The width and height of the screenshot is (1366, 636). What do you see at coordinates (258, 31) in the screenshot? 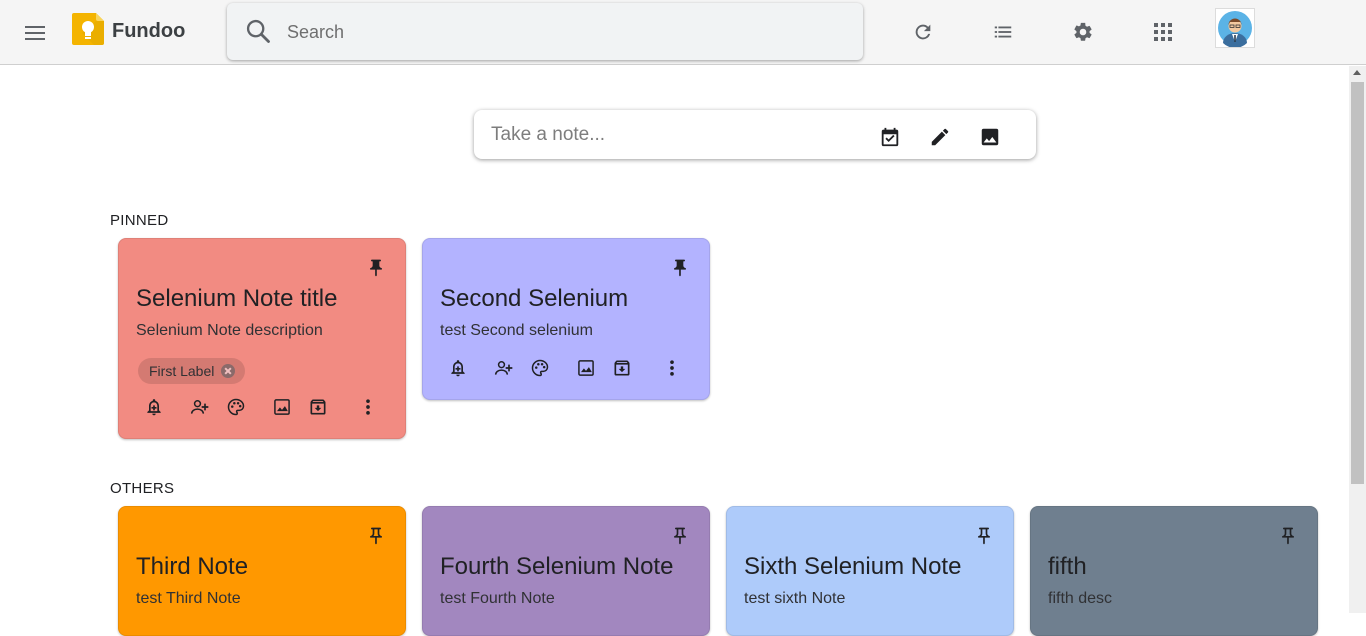
I see `search-icon` at bounding box center [258, 31].